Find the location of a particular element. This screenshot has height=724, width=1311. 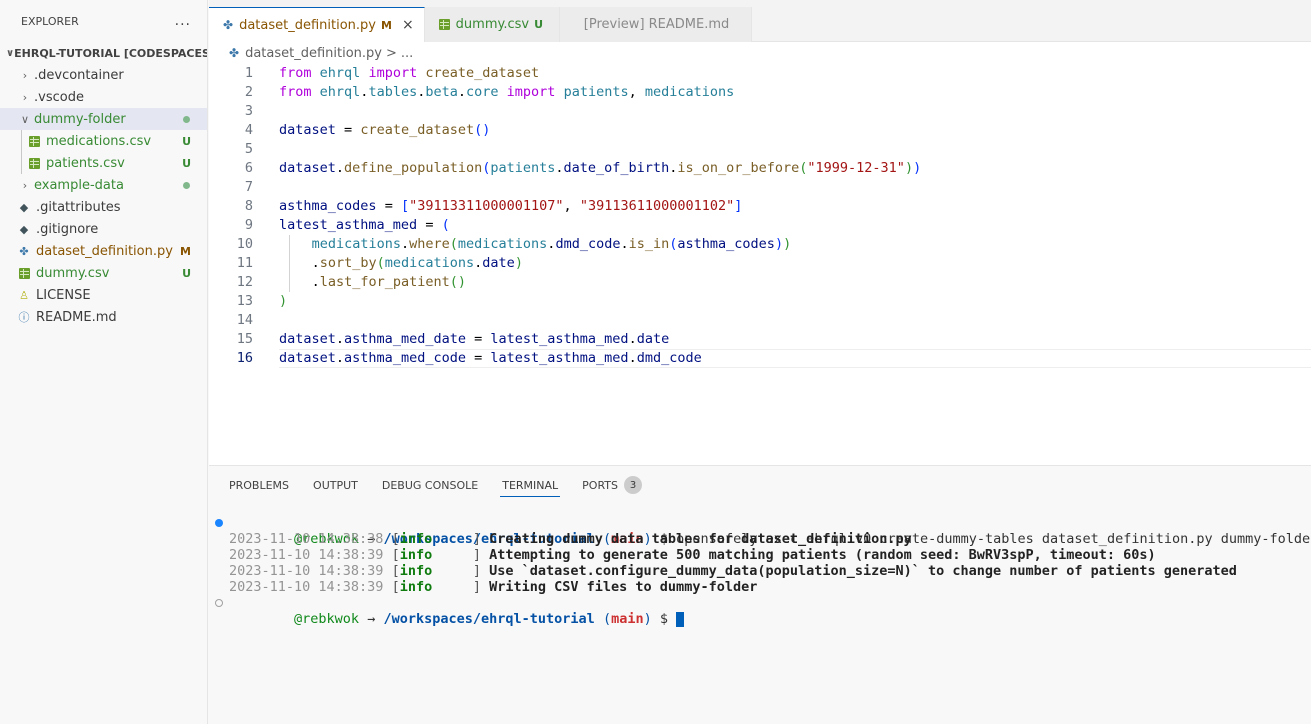

tree-item-gitattributes: ◆ .gitattributes is located at coordinates (103, 207).